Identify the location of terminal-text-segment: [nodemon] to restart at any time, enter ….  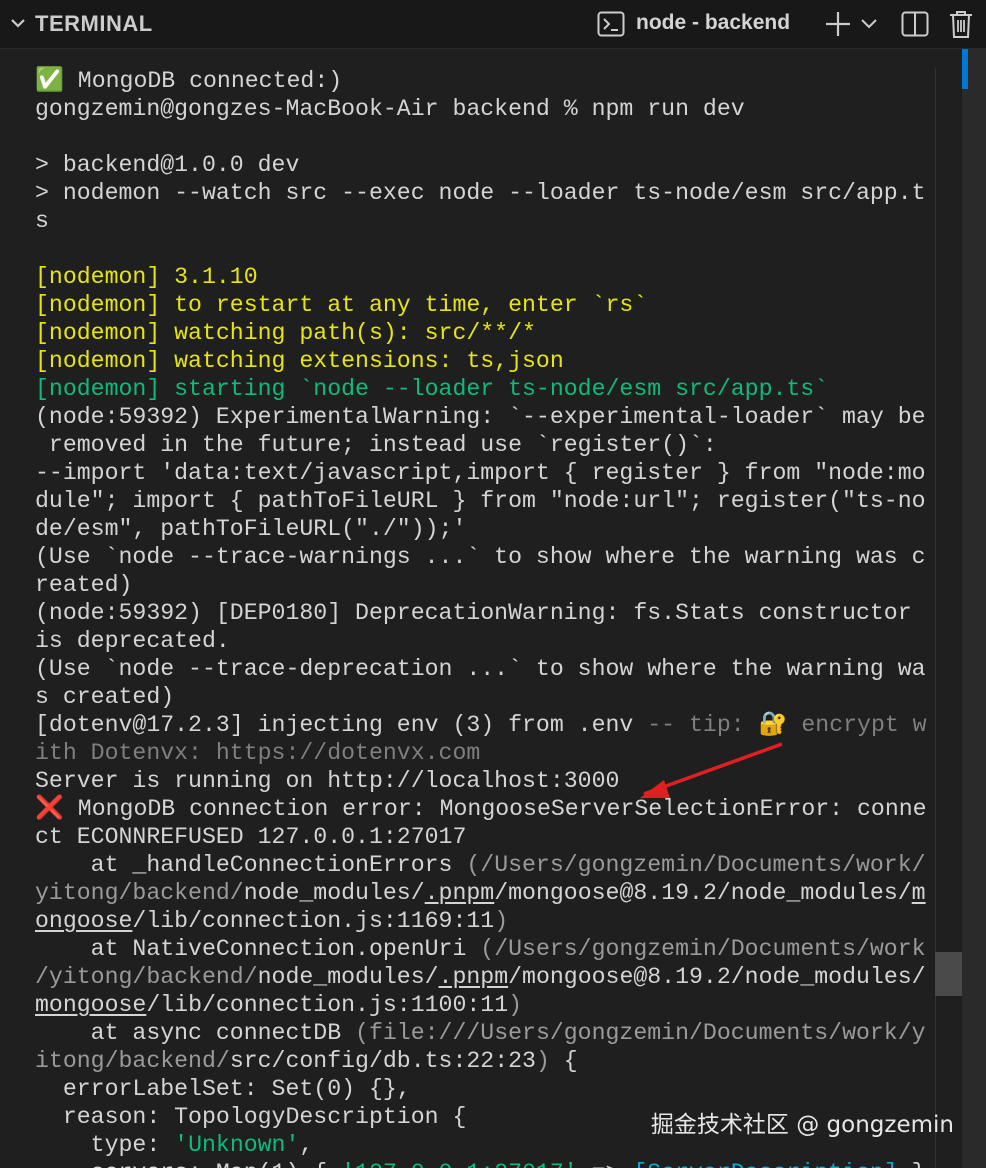
(341, 305).